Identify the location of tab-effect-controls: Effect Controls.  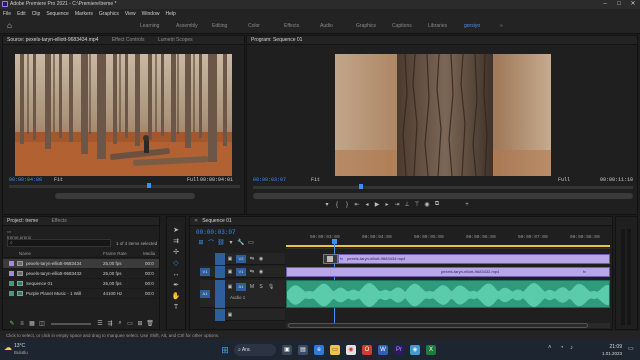
(128, 40).